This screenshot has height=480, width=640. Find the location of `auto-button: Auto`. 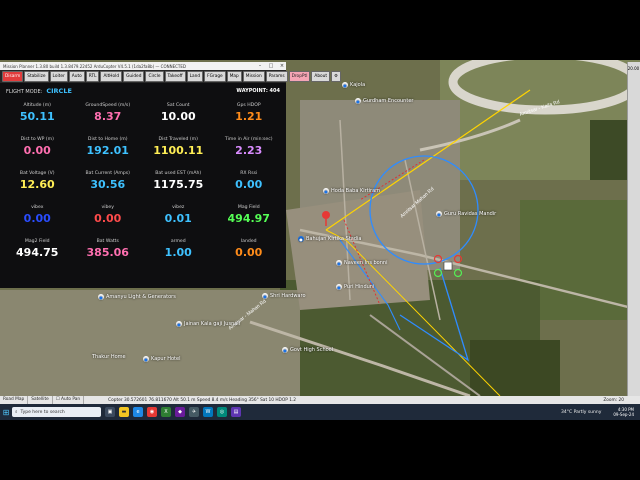

auto-button: Auto is located at coordinates (76, 76).